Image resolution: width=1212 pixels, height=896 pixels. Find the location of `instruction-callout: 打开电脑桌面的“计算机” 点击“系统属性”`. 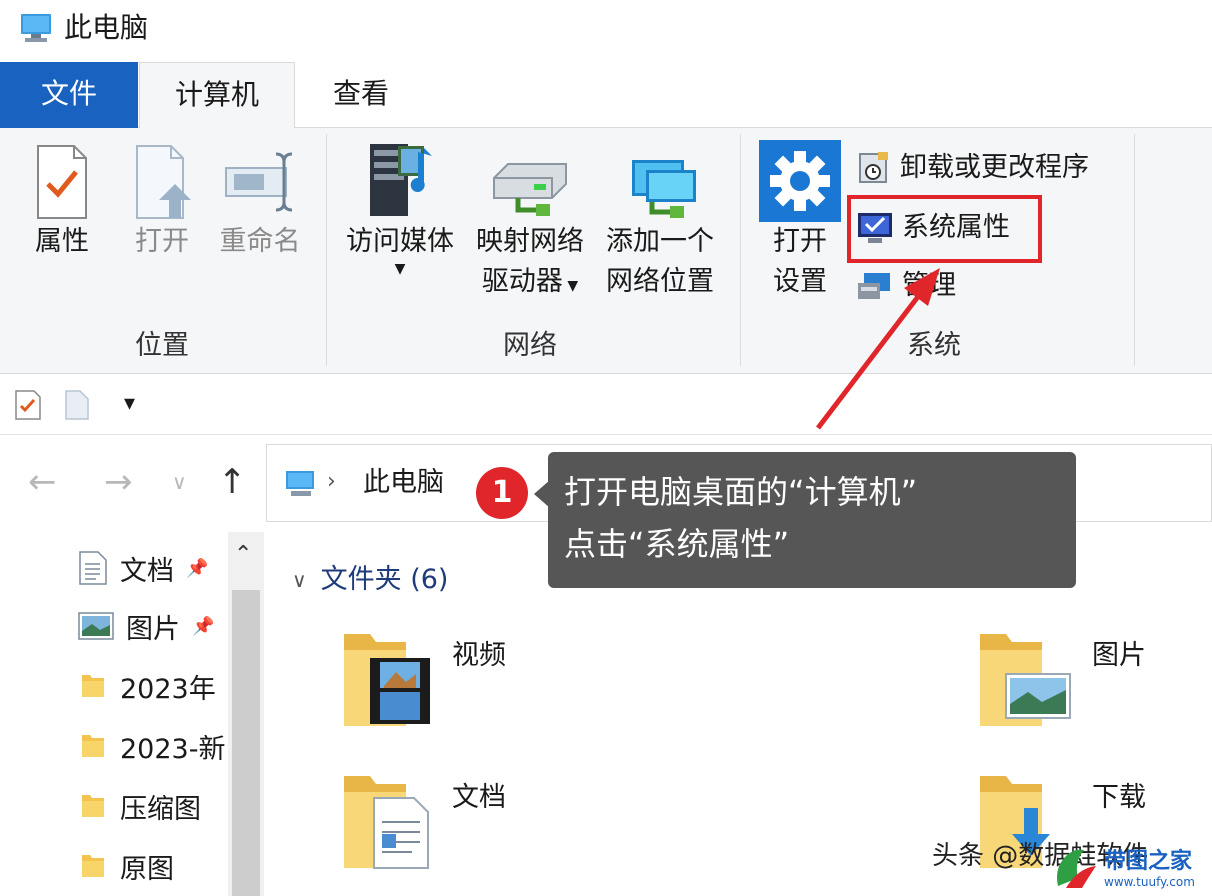

instruction-callout: 打开电脑桌面的“计算机” 点击“系统属性” is located at coordinates (812, 520).